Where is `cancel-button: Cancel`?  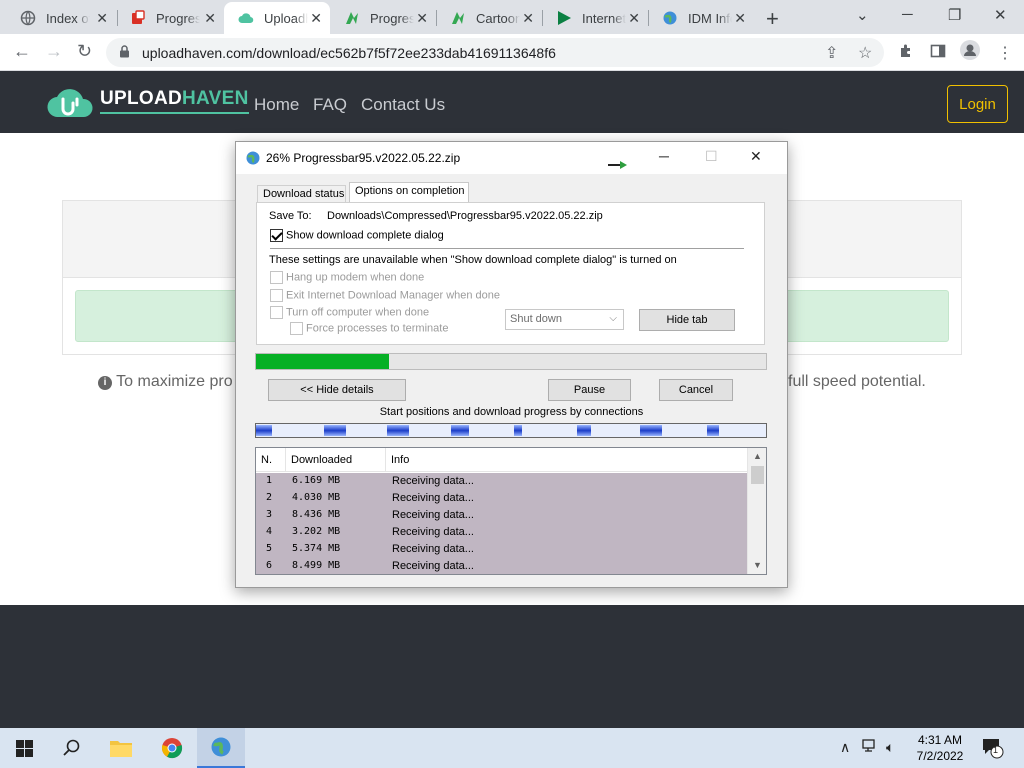
cancel-button: Cancel is located at coordinates (696, 390).